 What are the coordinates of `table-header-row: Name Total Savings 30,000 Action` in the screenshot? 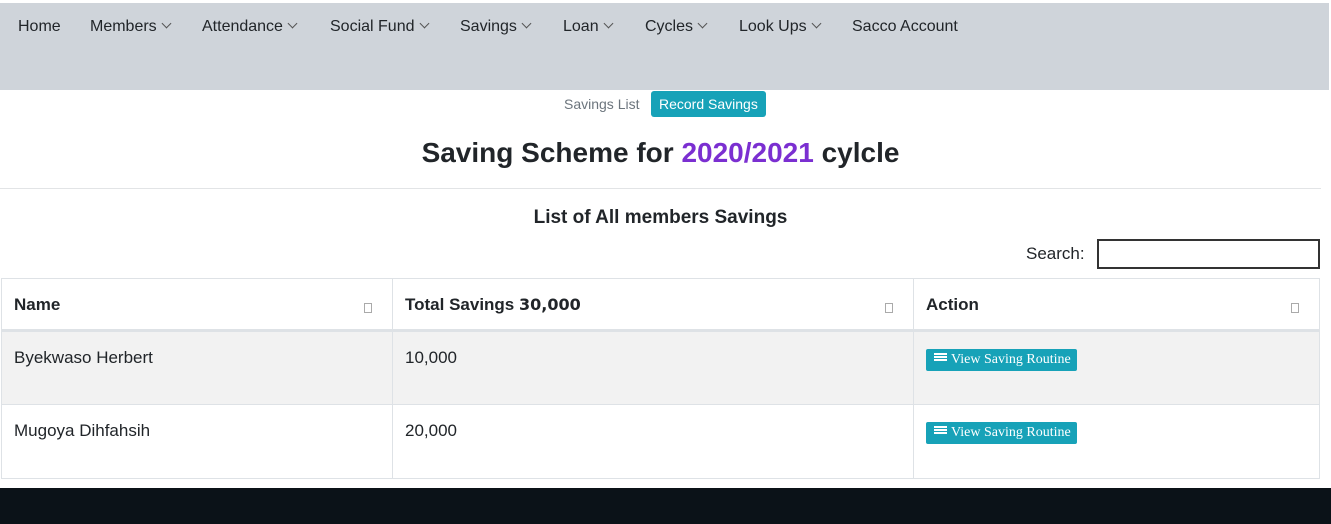 It's located at (660, 305).